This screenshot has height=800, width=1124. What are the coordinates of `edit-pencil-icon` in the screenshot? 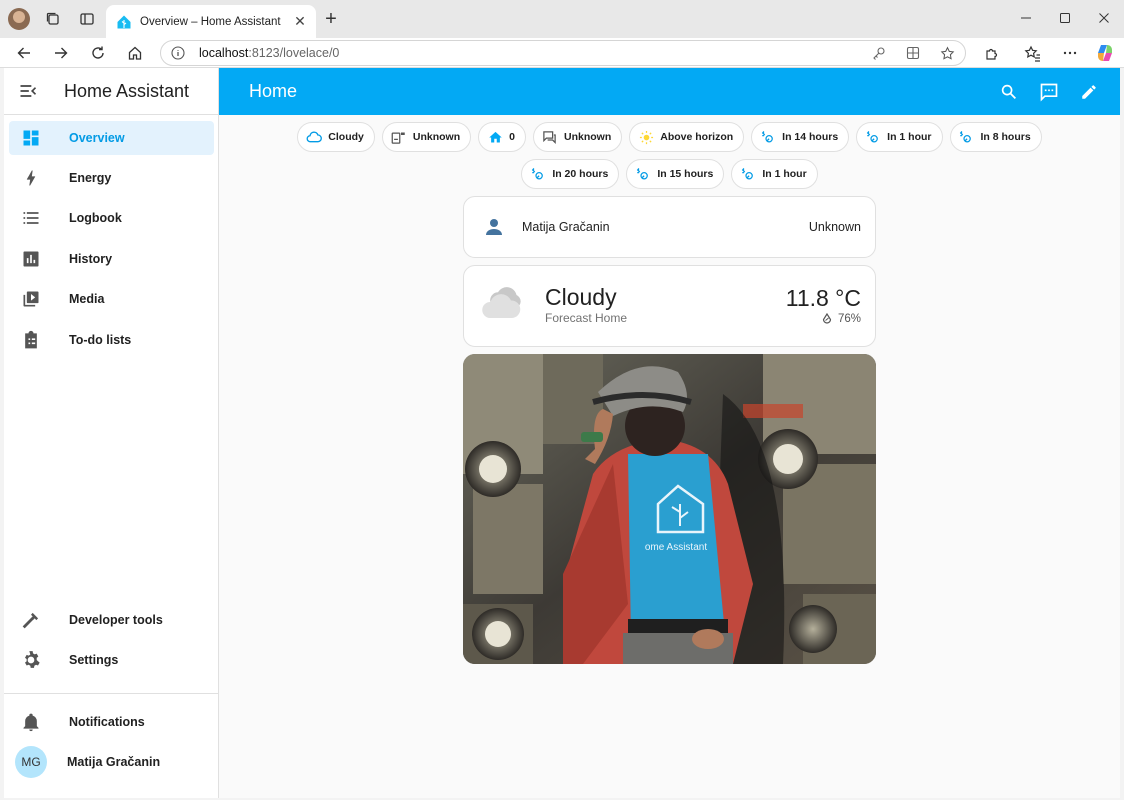 It's located at (1089, 92).